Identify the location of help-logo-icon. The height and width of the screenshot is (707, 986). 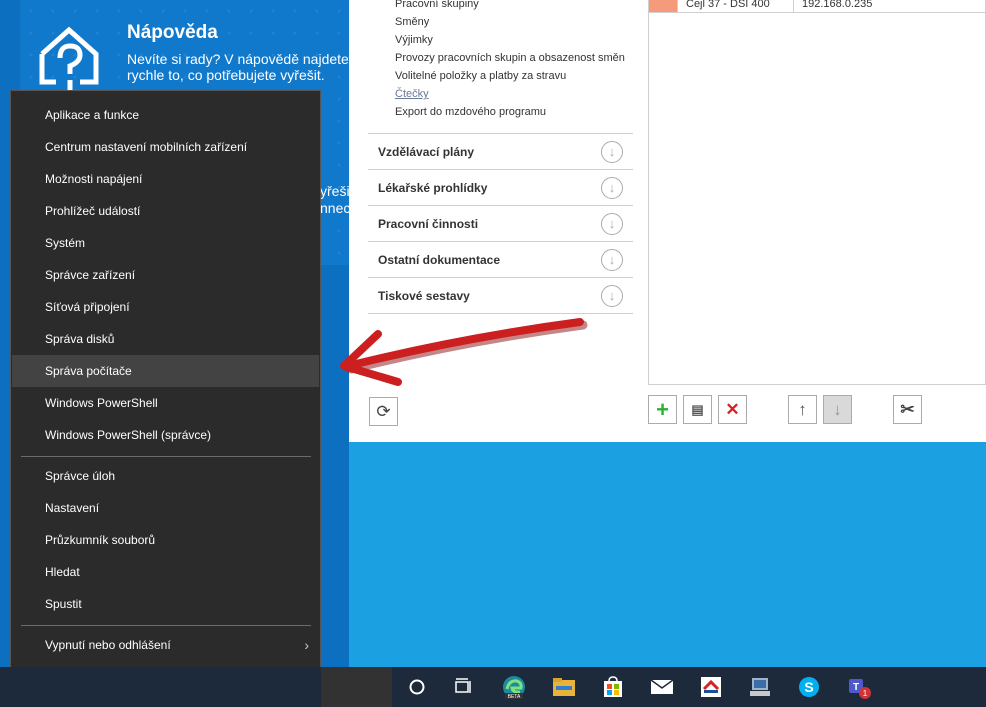
(69, 58).